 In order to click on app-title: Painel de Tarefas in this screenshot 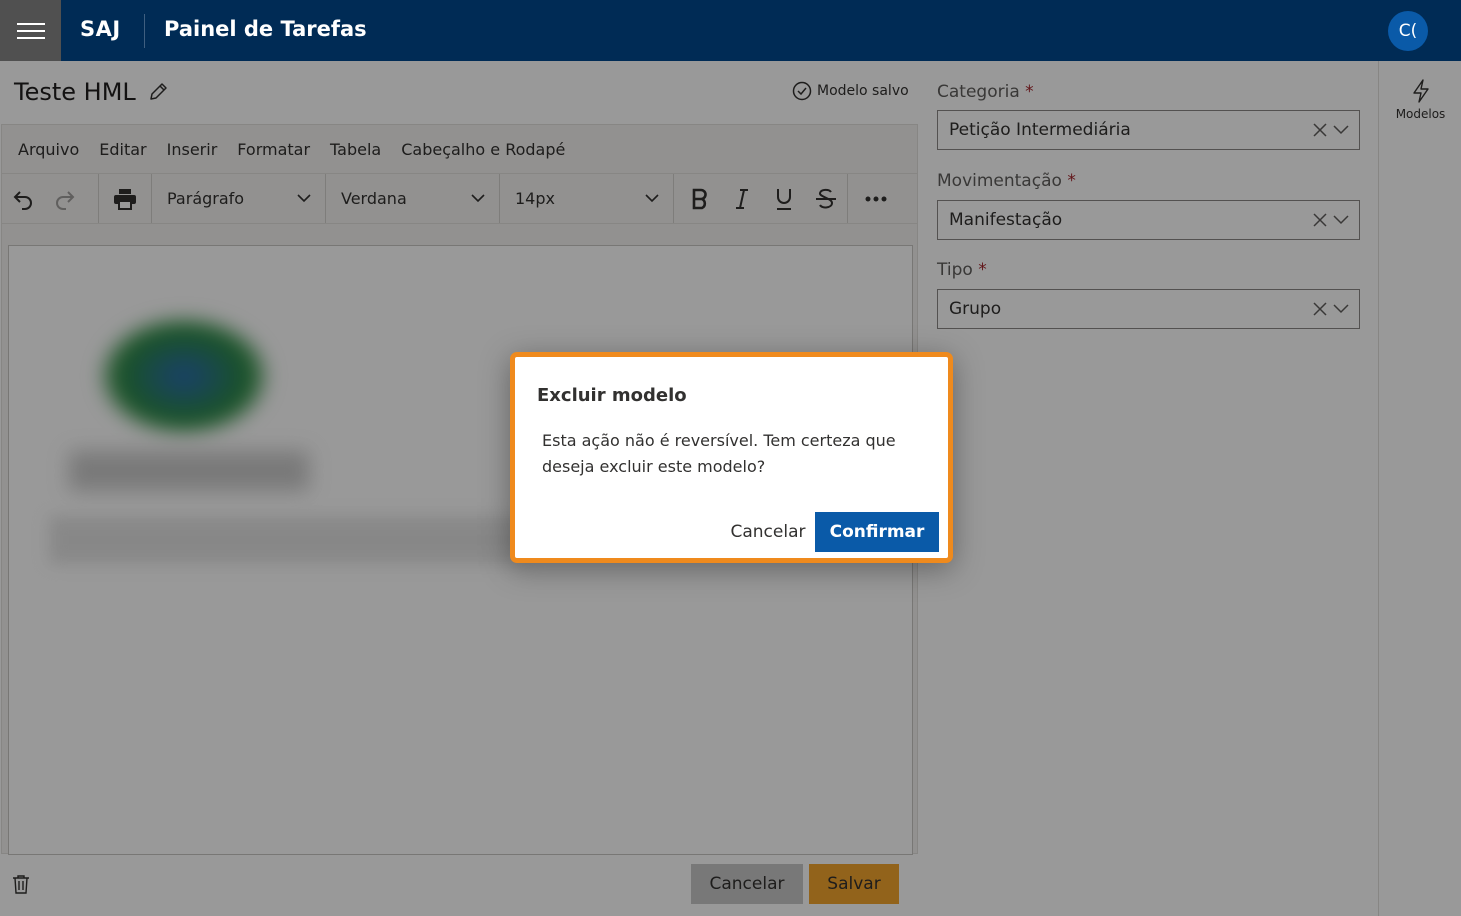, I will do `click(265, 29)`.